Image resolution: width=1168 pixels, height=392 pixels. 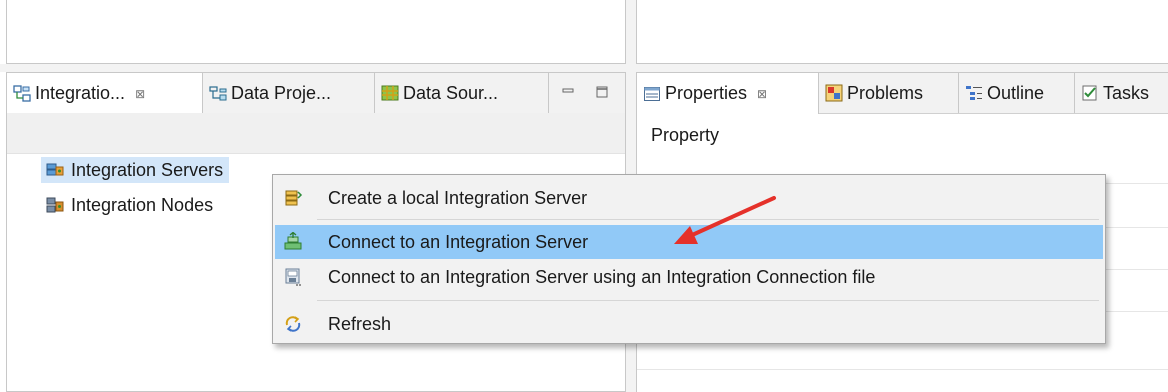 I want to click on integration-nodes-icon, so click(x=55, y=205).